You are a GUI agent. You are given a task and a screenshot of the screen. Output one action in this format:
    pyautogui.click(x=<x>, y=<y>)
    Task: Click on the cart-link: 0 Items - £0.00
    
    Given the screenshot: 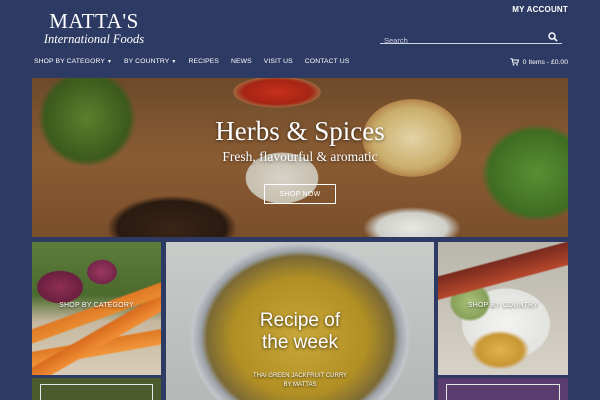 What is the action you would take?
    pyautogui.click(x=539, y=62)
    